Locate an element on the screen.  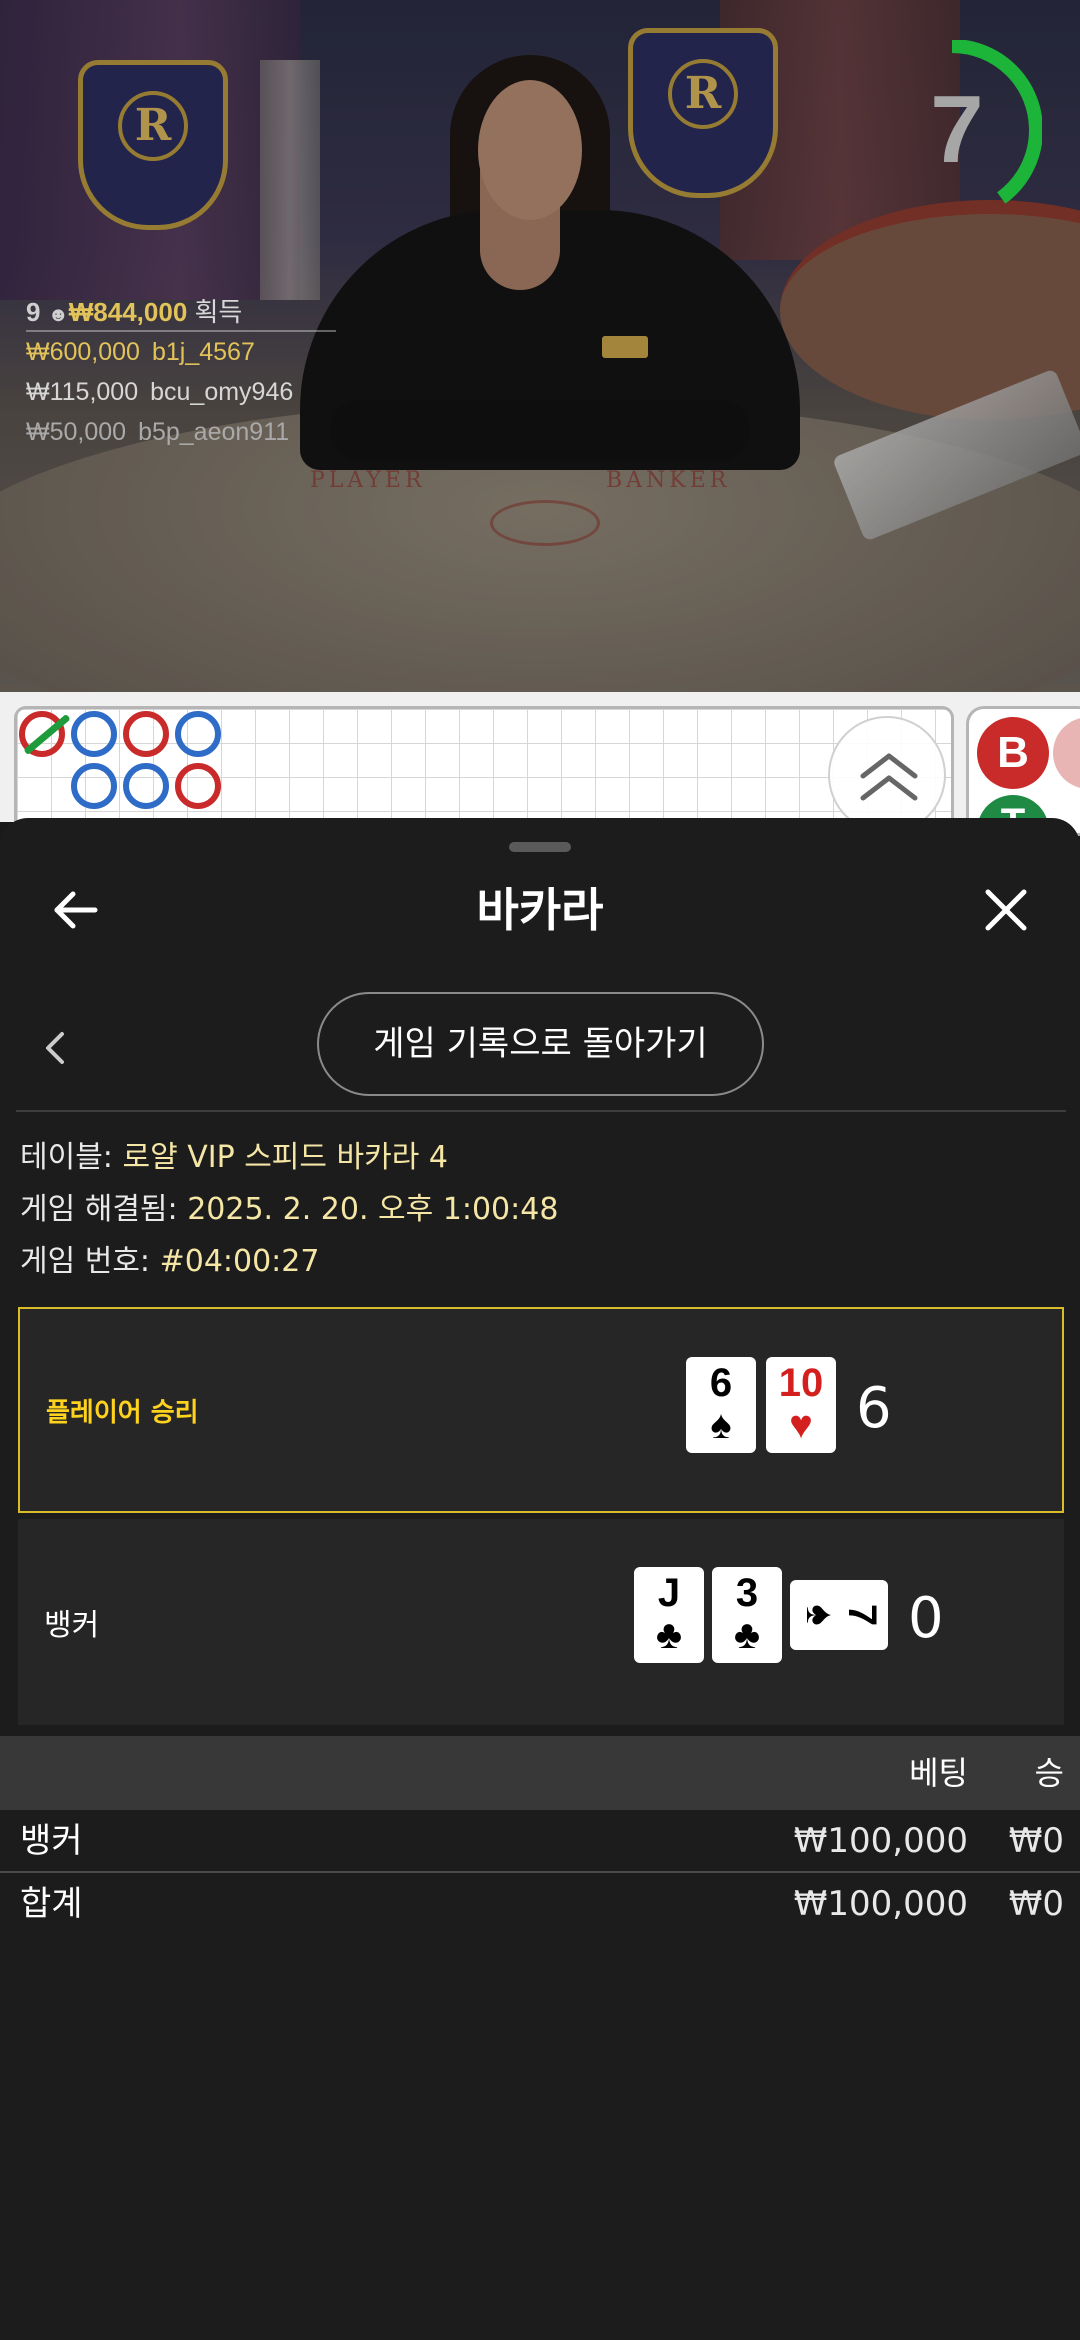
playing-card: J ♣ is located at coordinates (669, 1615).